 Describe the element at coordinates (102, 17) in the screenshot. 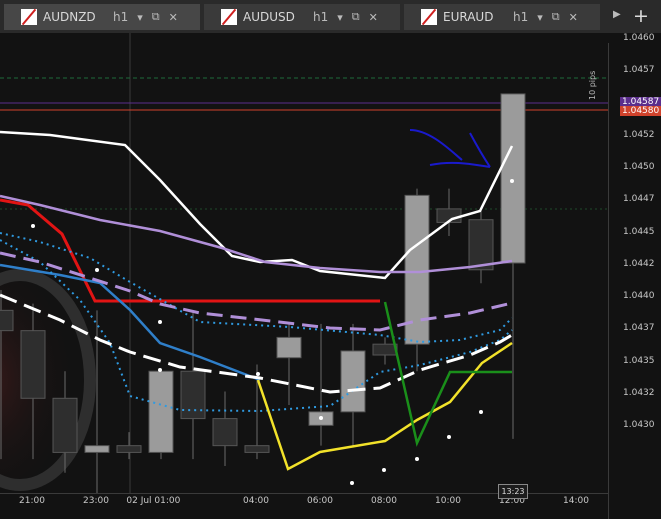

I see `tab-audnzd: AUDNZD h1 ▾ ⧉ ✕` at that location.